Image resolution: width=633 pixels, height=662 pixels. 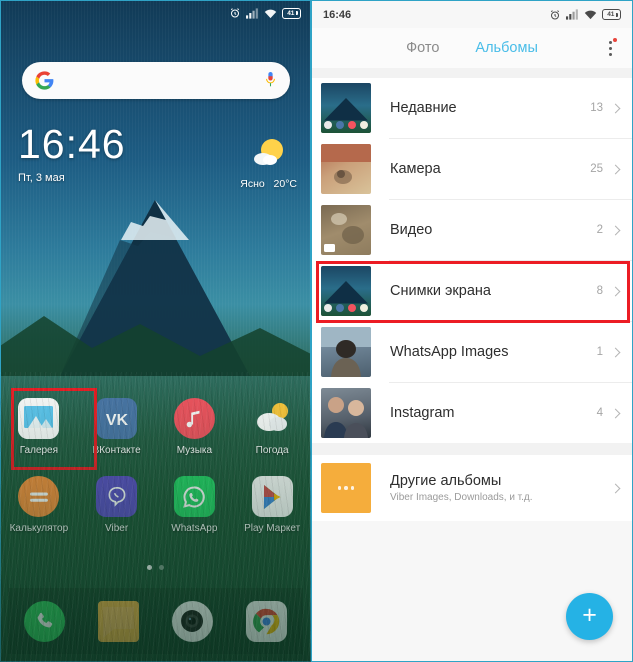 I want to click on app-label: Play Маркет, so click(x=272, y=528).